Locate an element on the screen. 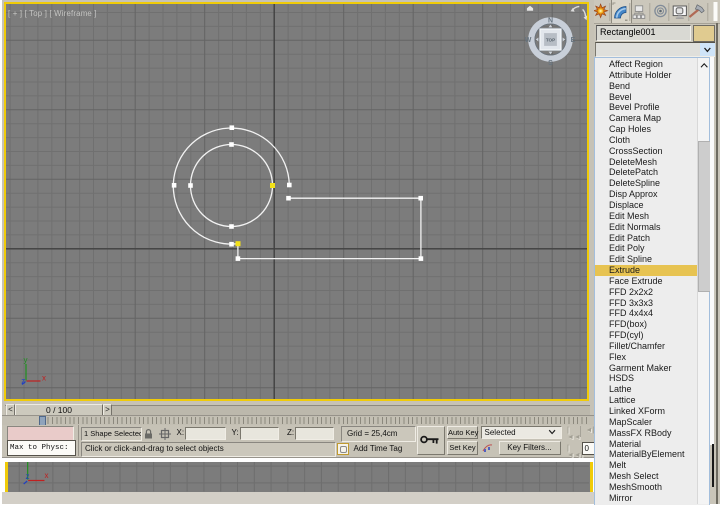  svg-text: y is located at coordinates (26, 360).